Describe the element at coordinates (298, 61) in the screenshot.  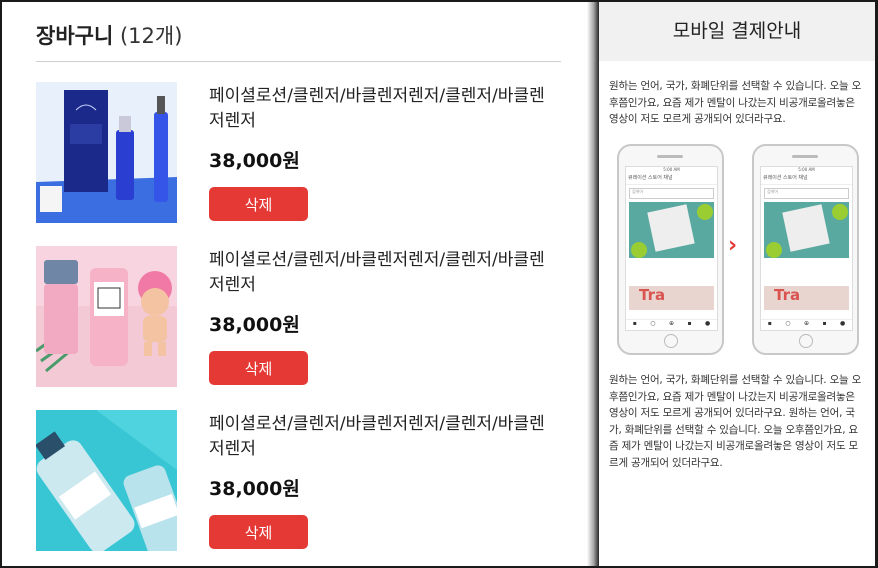
I see `divider` at that location.